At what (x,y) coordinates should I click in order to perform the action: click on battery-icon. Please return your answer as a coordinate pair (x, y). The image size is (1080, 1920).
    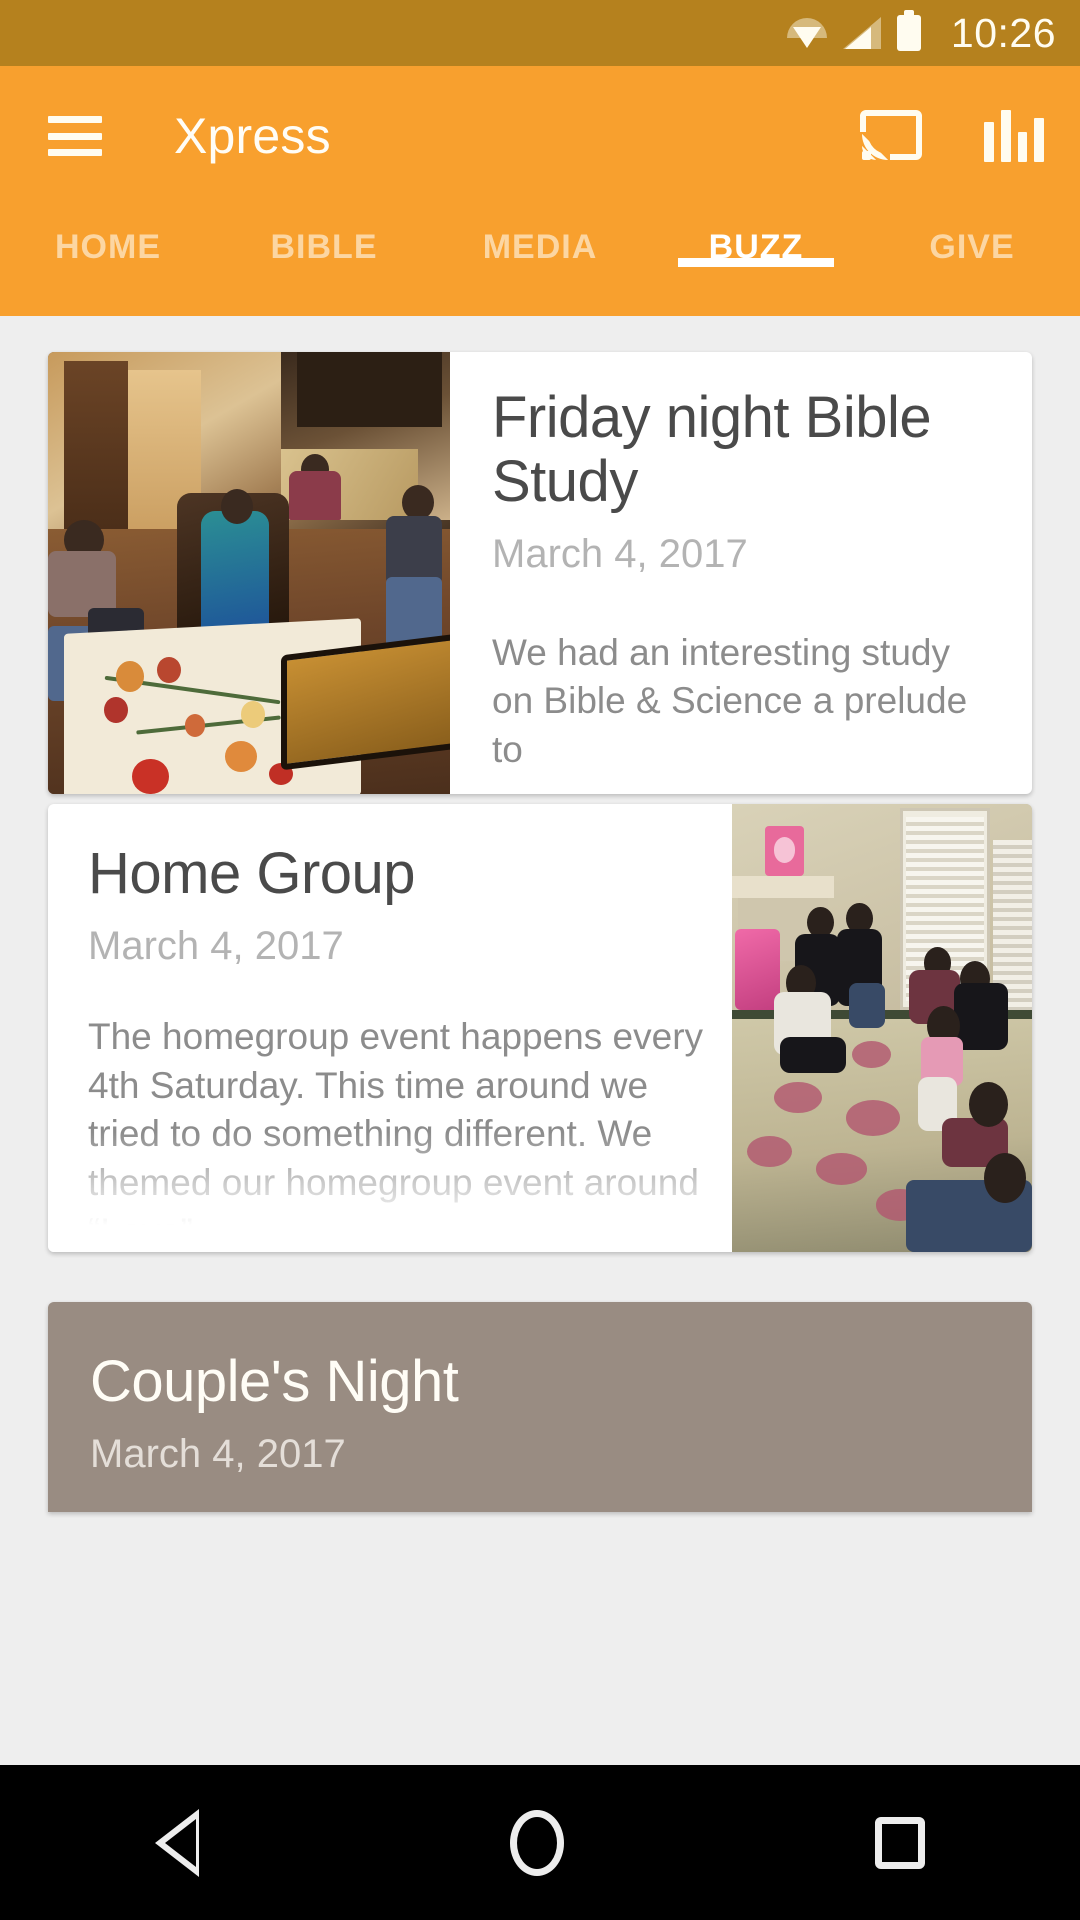
    Looking at the image, I should click on (908, 30).